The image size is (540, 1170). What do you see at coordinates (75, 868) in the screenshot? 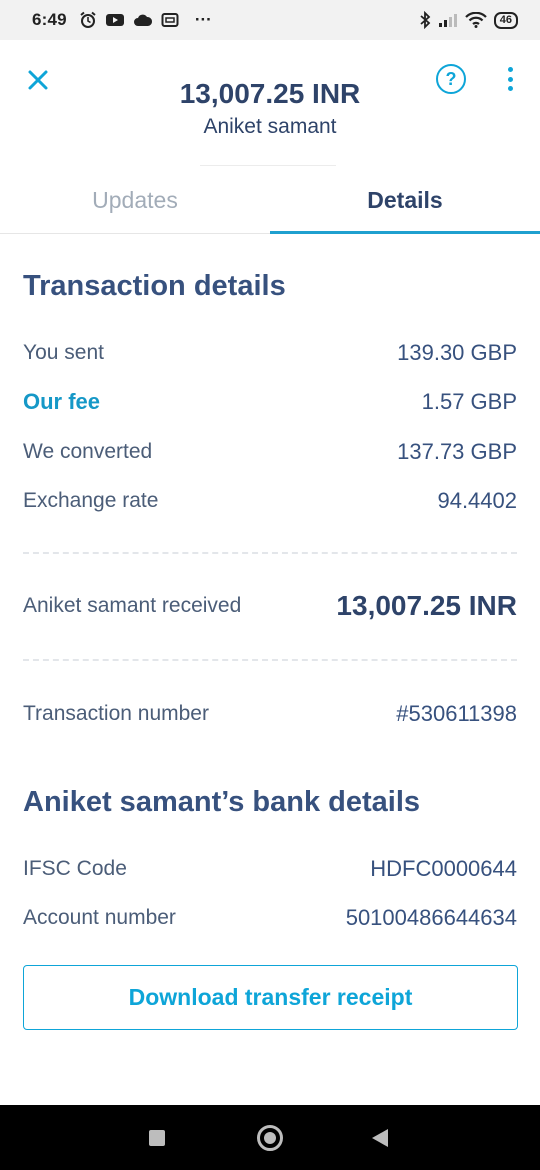
I see `ifsc-code-label: IFSC Code` at bounding box center [75, 868].